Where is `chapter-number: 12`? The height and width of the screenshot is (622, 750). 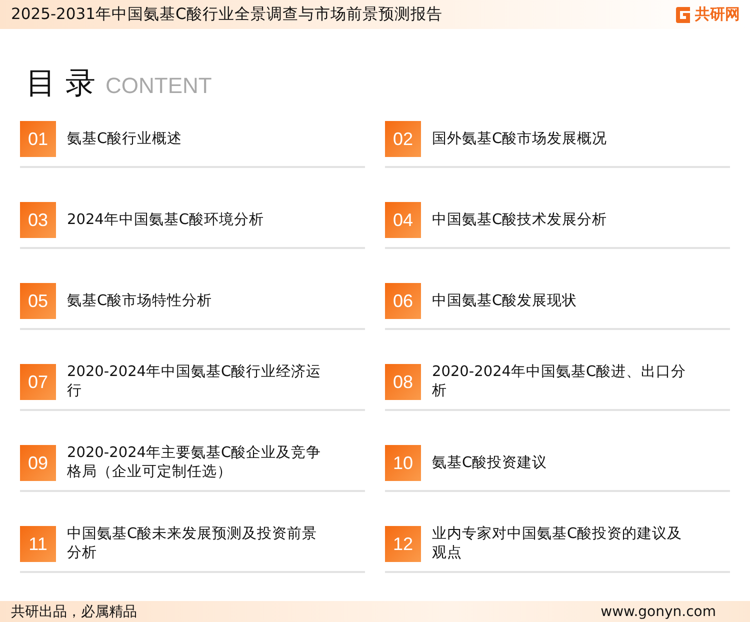
chapter-number: 12 is located at coordinates (403, 544).